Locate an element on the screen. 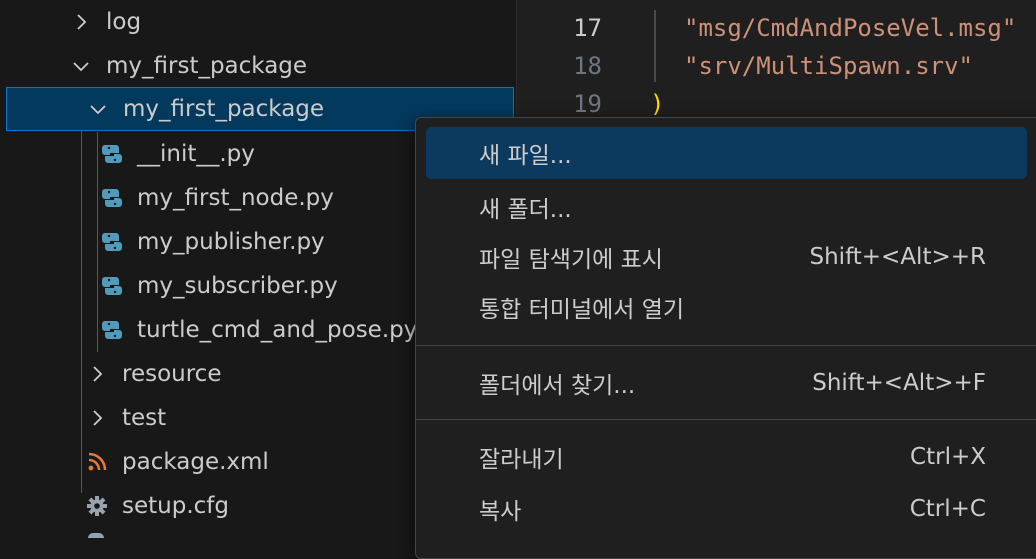  tree-item-label: log is located at coordinates (124, 22).